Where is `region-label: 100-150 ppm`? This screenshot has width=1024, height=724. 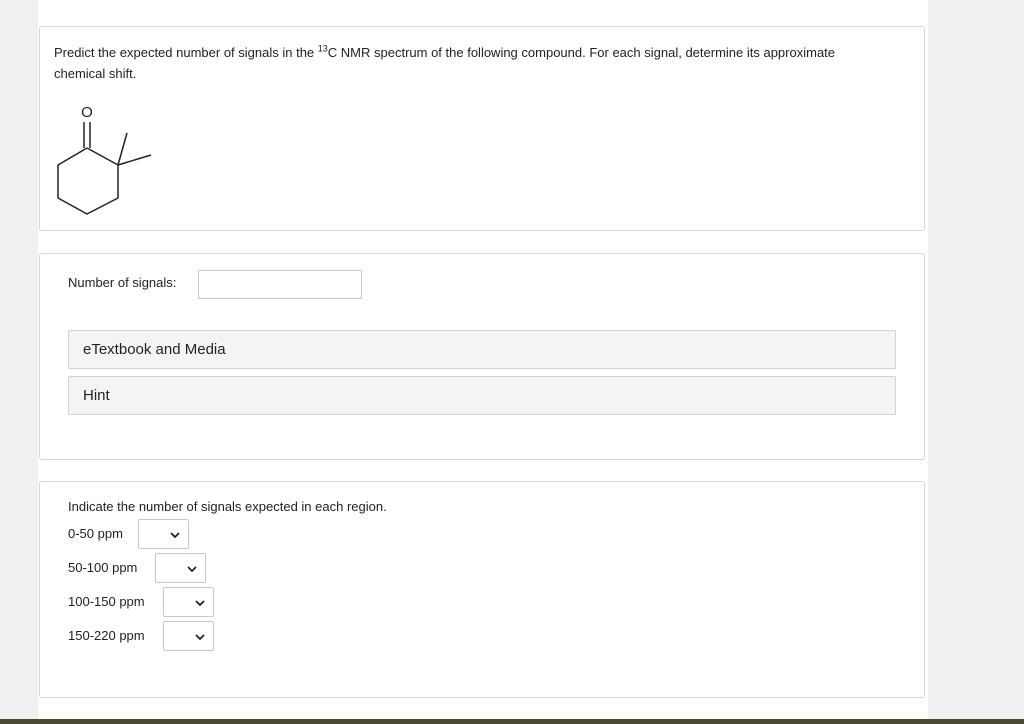
region-label: 100-150 ppm is located at coordinates (106, 601).